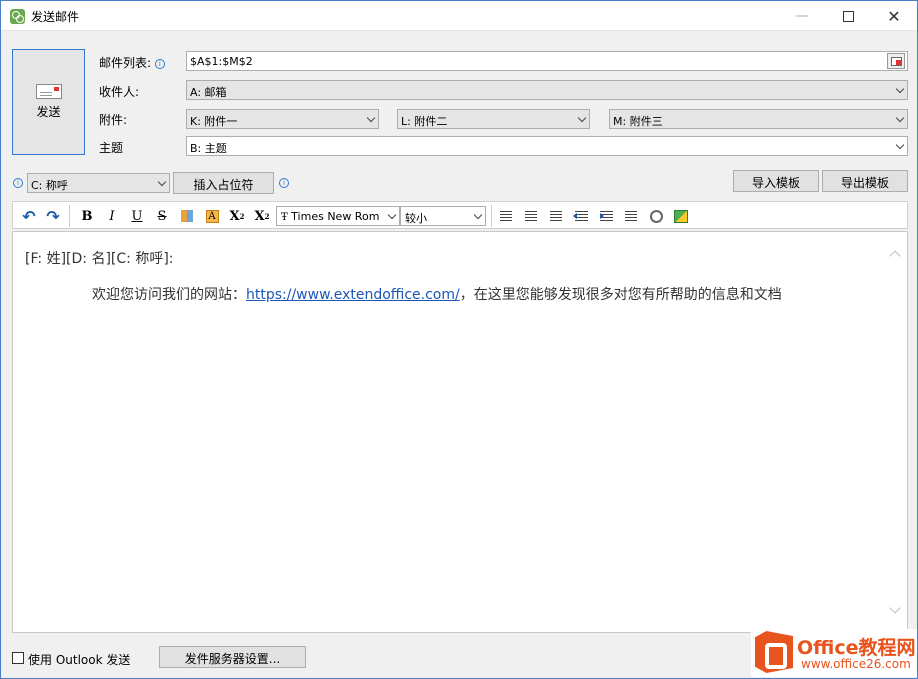  I want to click on italic-button: I, so click(112, 216).